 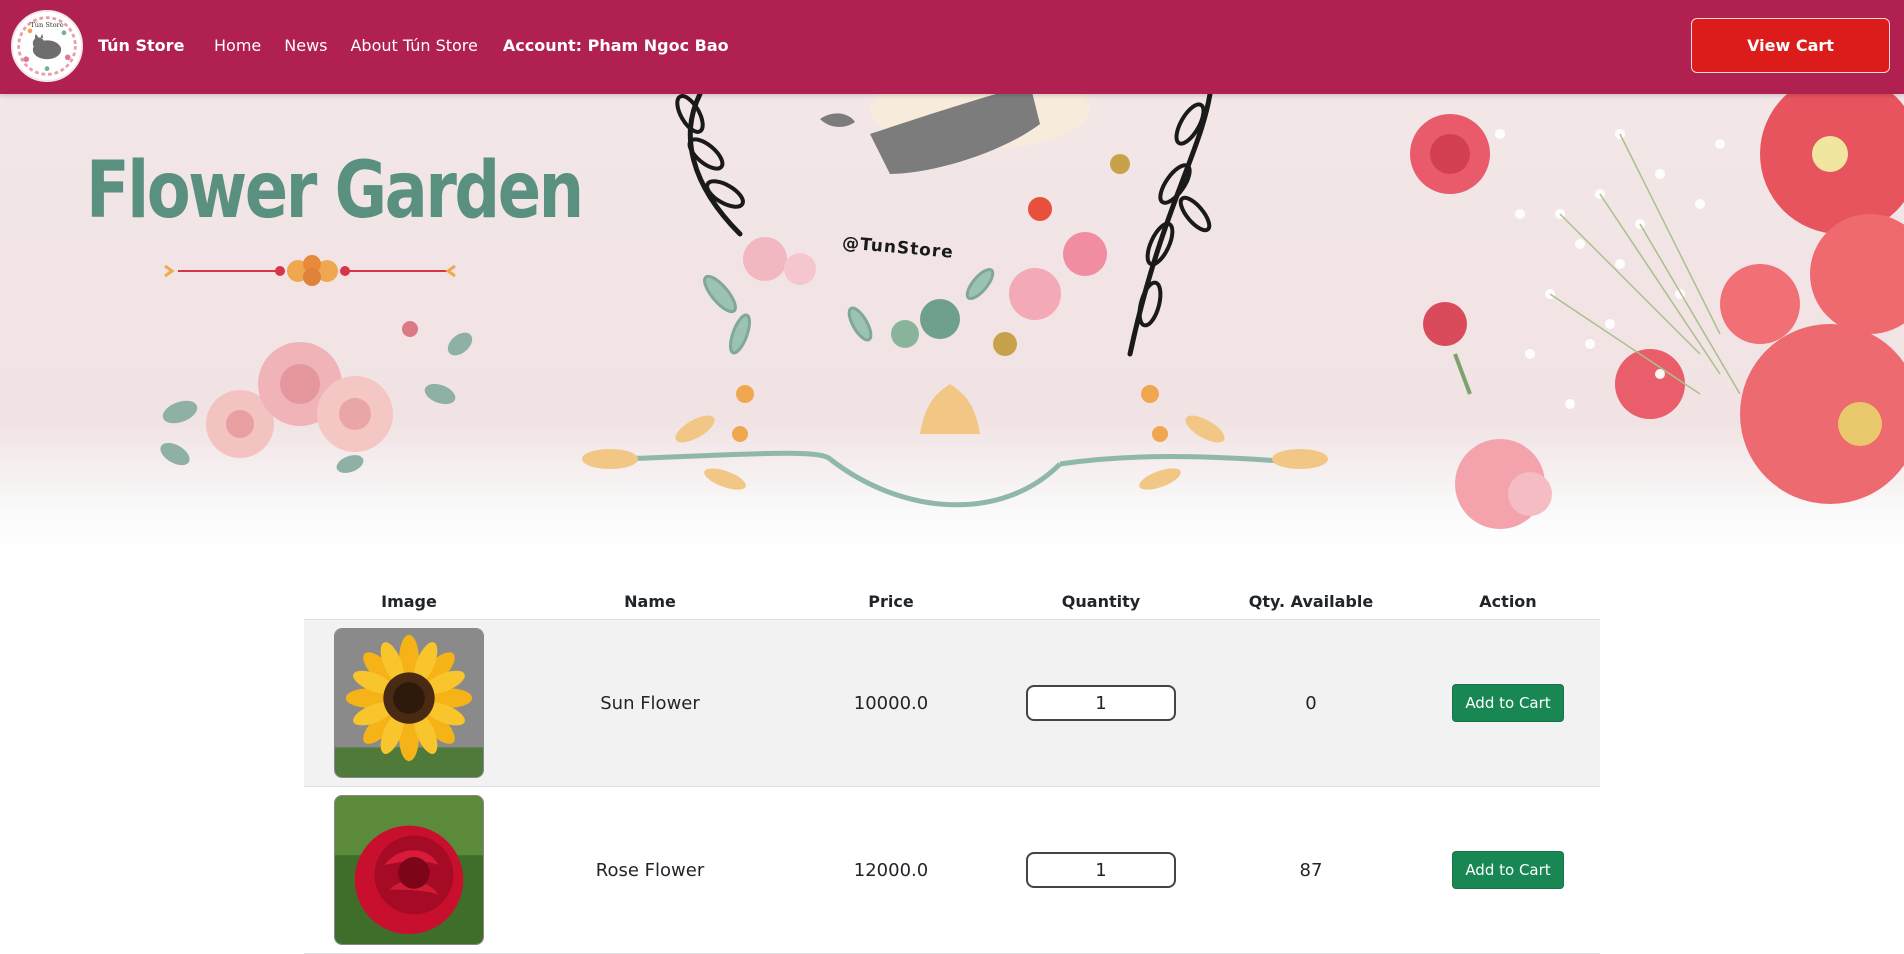 What do you see at coordinates (237, 45) in the screenshot?
I see `nav-home-link: Home` at bounding box center [237, 45].